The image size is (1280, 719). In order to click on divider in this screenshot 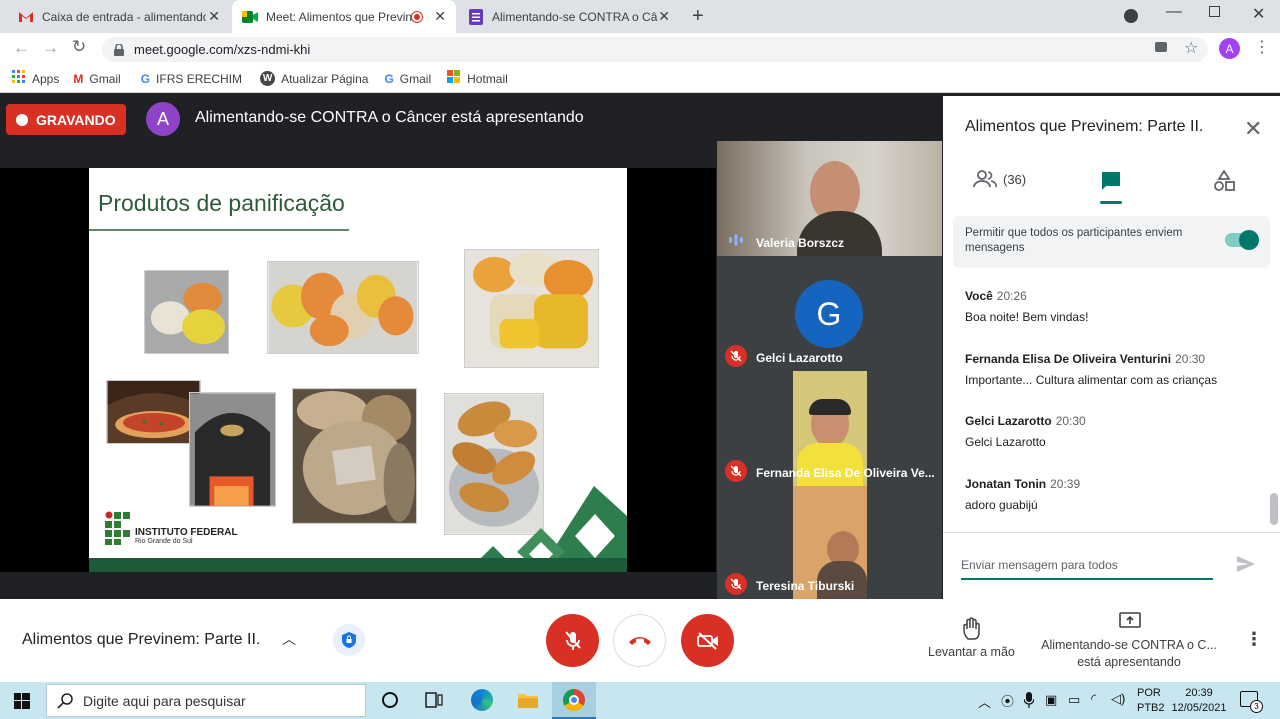, I will do `click(1111, 532)`.